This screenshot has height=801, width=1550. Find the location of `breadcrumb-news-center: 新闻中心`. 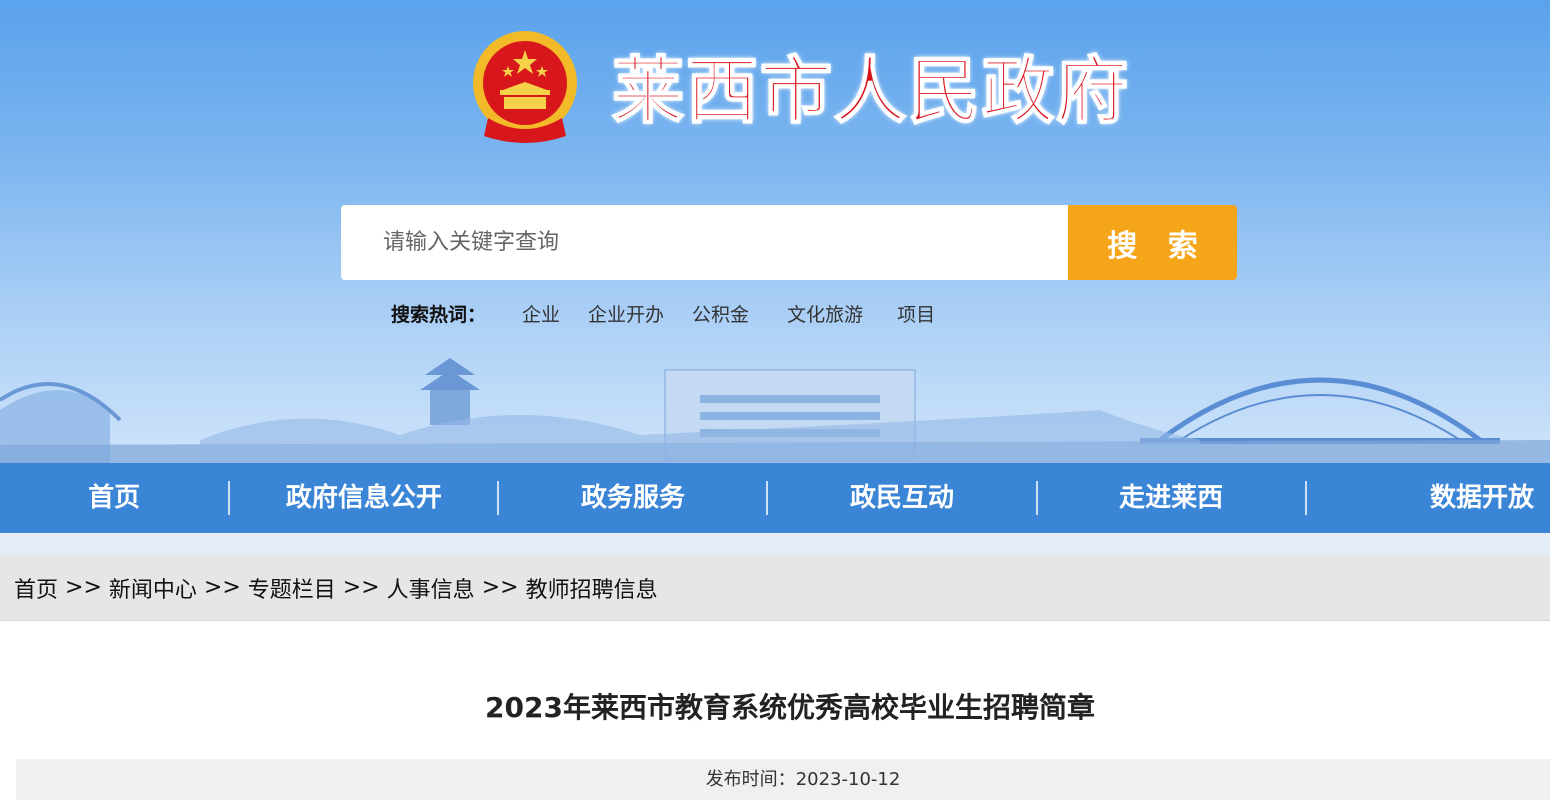

breadcrumb-news-center: 新闻中心 is located at coordinates (153, 588).